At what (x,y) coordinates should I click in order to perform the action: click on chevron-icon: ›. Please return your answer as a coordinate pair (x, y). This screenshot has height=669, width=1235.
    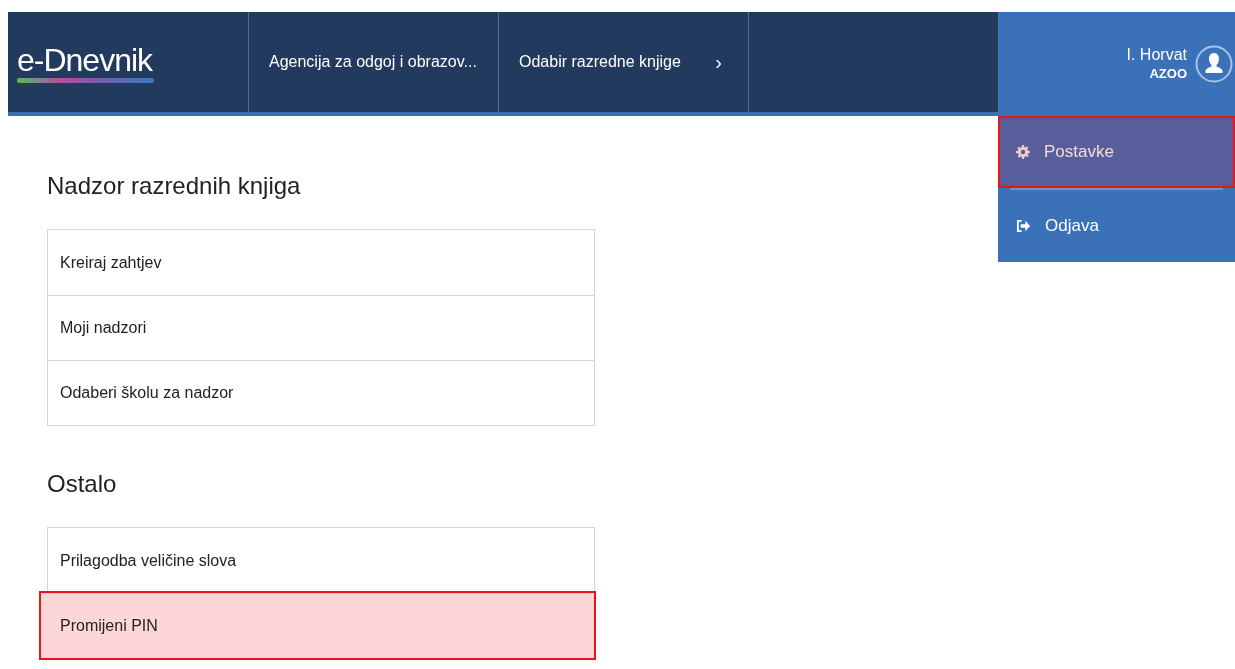
    Looking at the image, I should click on (718, 62).